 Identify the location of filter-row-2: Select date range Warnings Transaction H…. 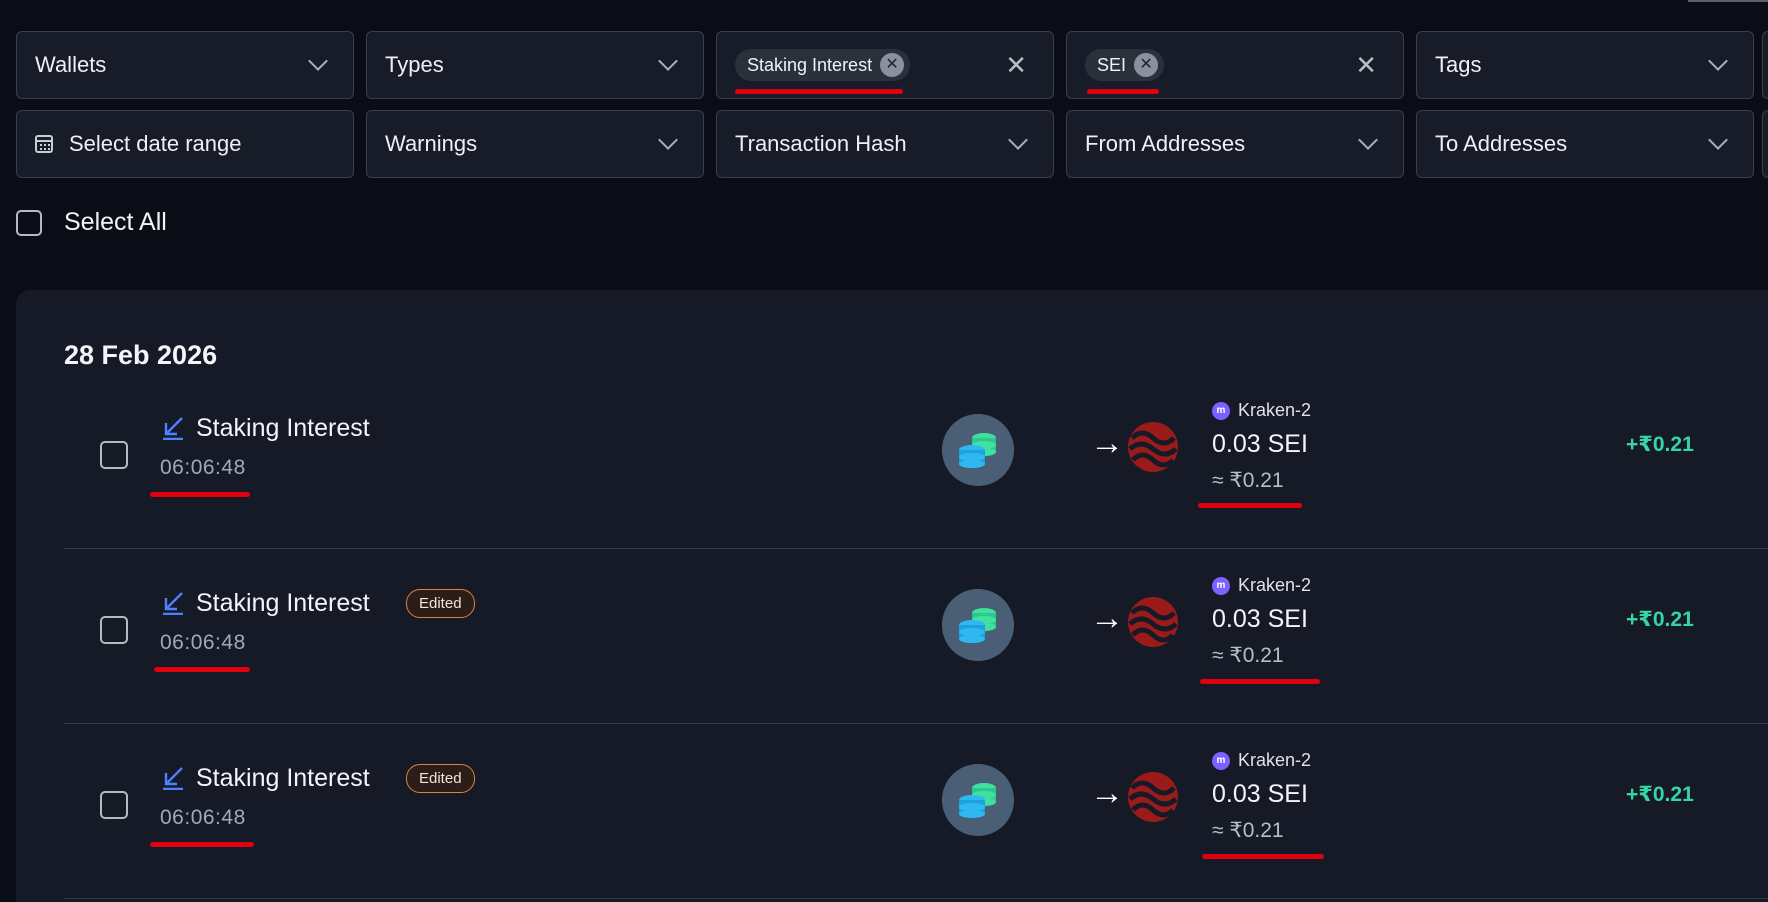
(885, 144).